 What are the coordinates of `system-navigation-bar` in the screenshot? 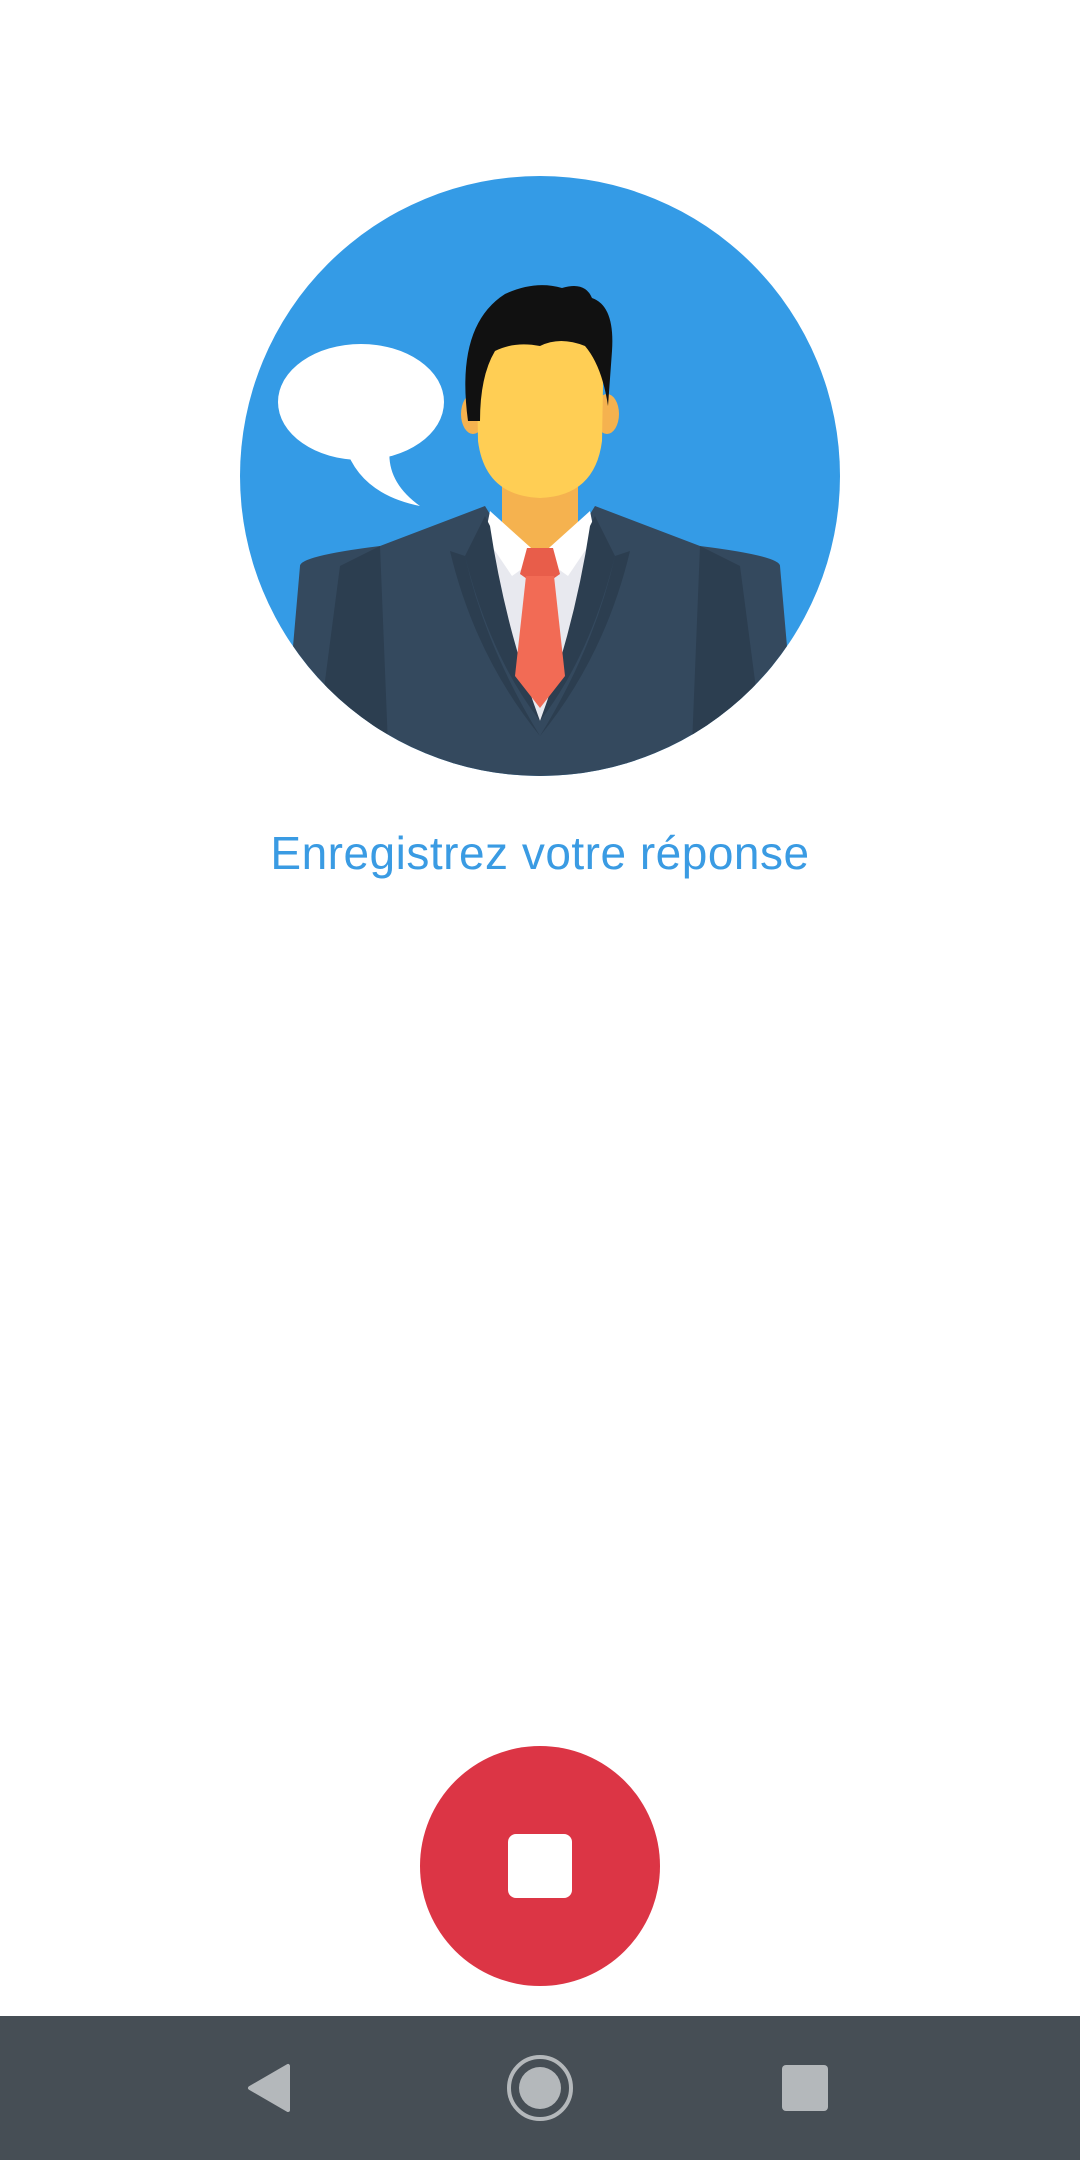 It's located at (540, 2088).